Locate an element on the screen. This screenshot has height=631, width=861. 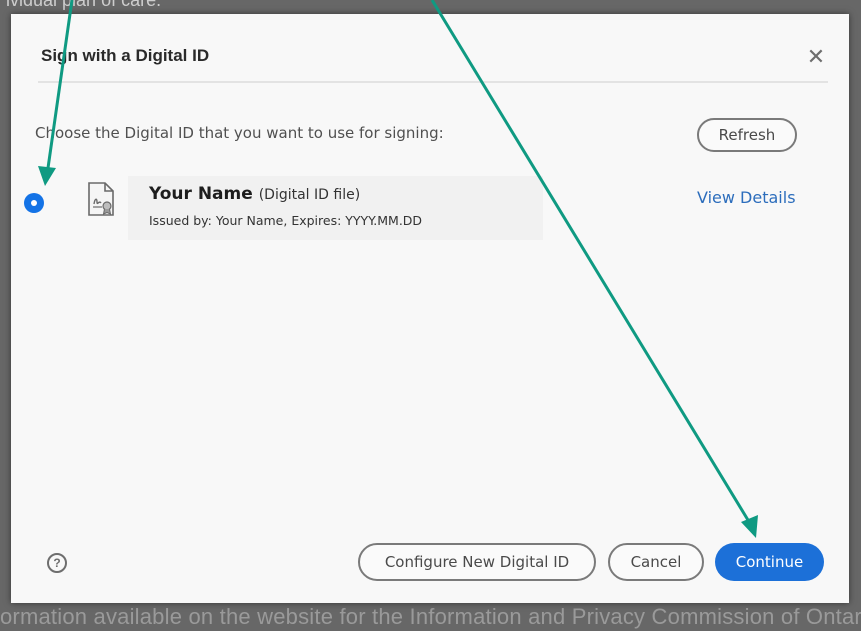
help-icon: ? is located at coordinates (57, 563).